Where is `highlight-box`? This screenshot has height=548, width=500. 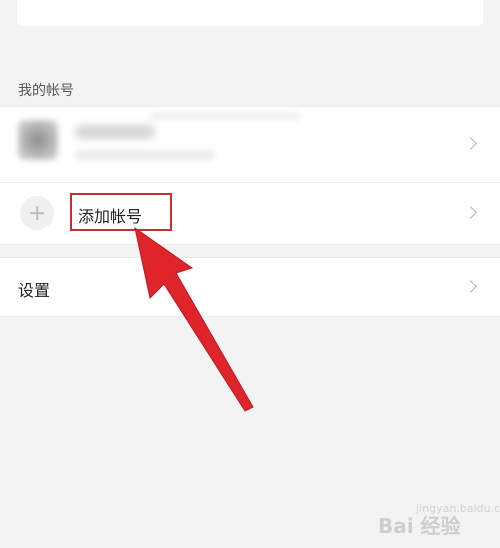
highlight-box is located at coordinates (121, 212).